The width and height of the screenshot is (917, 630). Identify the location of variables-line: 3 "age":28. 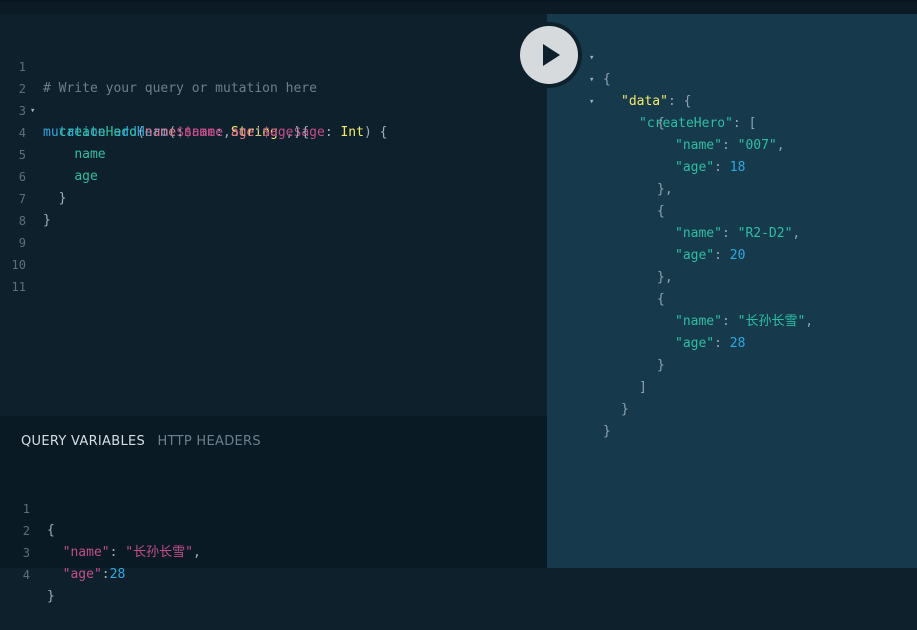
(273, 551).